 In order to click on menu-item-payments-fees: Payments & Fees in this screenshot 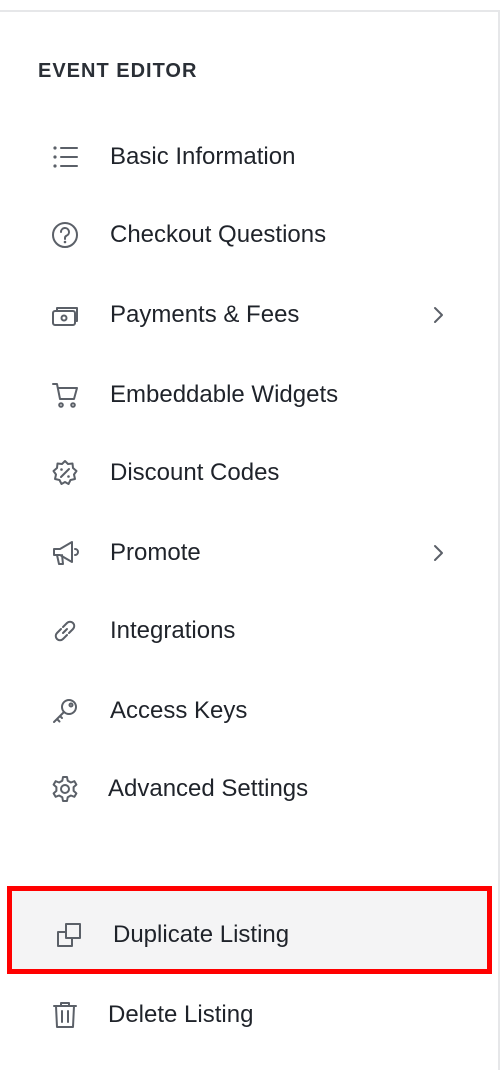, I will do `click(248, 315)`.